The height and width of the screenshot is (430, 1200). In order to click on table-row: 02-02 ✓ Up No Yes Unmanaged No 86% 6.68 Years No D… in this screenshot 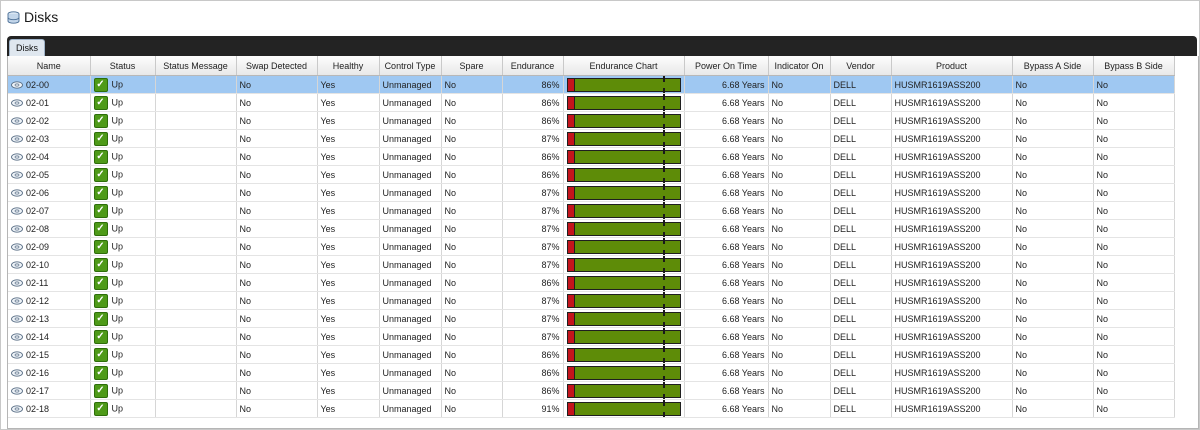, I will do `click(591, 120)`.